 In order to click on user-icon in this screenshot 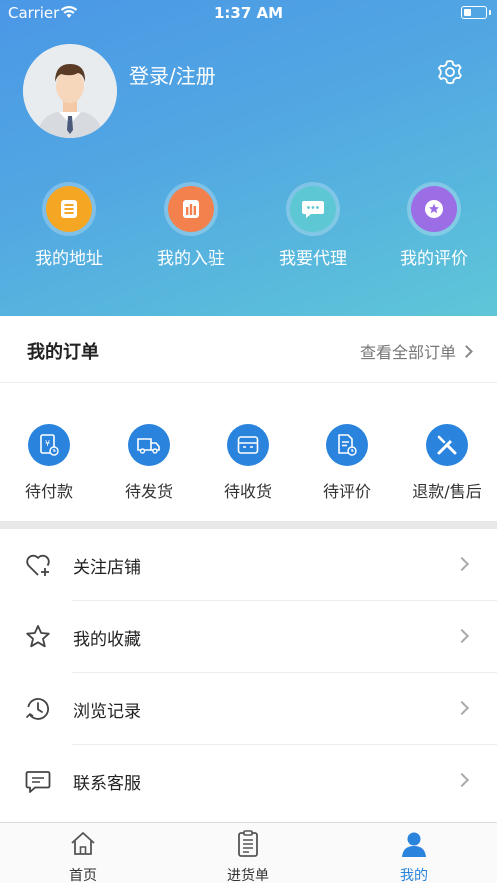, I will do `click(414, 844)`.